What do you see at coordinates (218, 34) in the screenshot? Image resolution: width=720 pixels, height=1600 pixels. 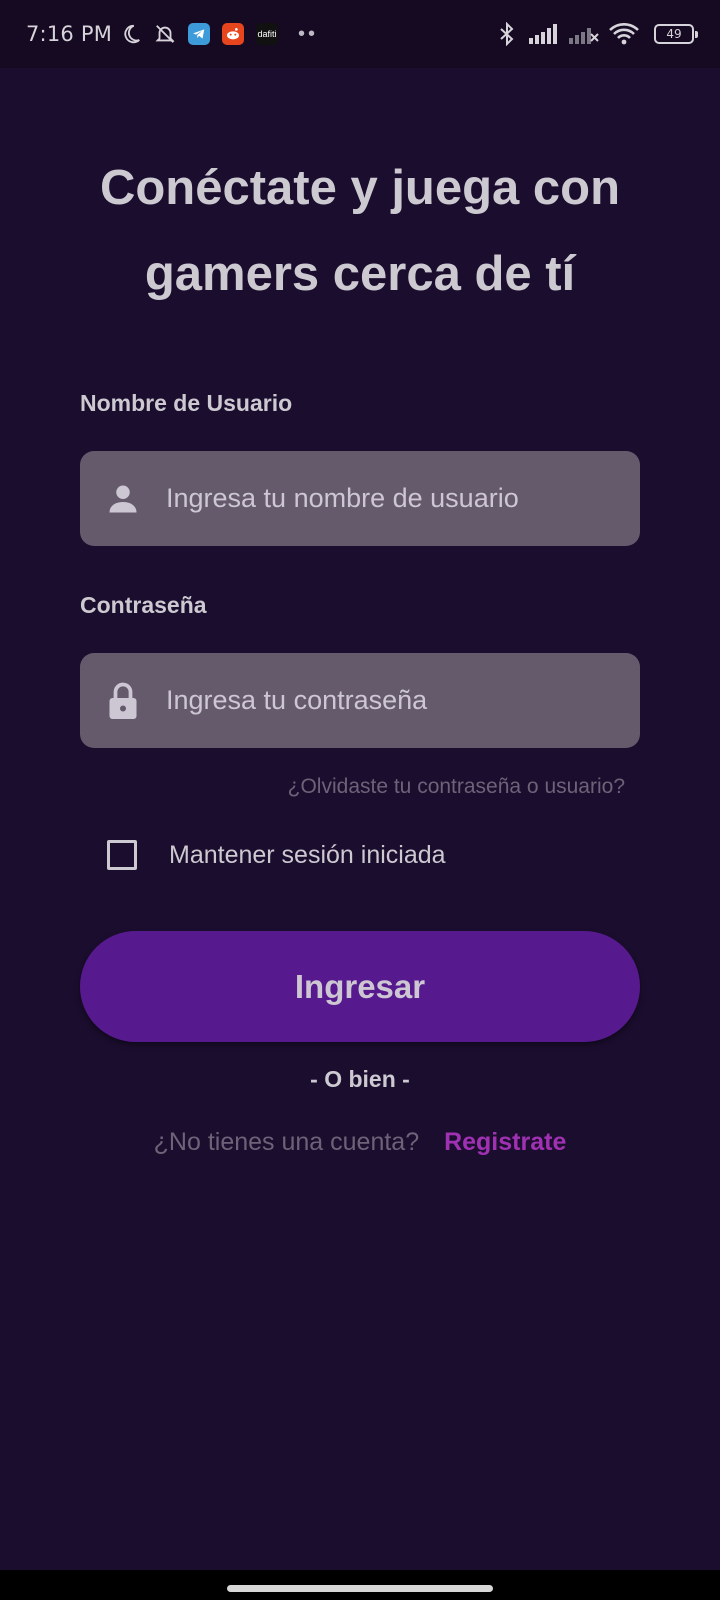 I see `notification-icons: dafiti ••` at bounding box center [218, 34].